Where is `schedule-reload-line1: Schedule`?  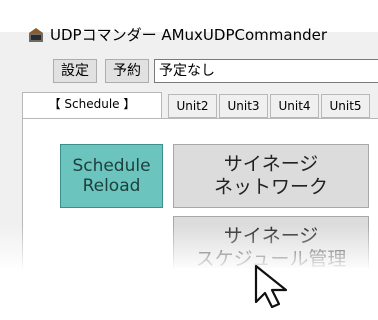
schedule-reload-line1: Schedule is located at coordinates (111, 166).